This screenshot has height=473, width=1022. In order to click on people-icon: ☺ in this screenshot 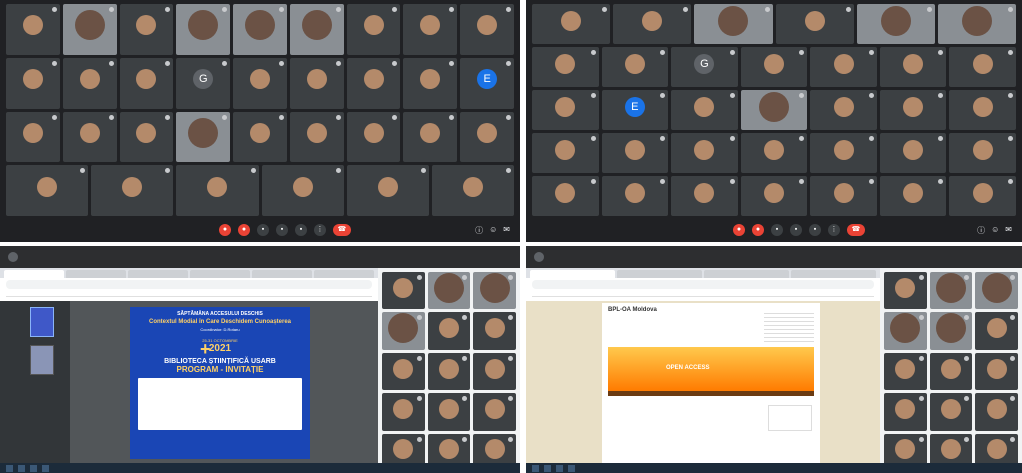, I will do `click(493, 230)`.